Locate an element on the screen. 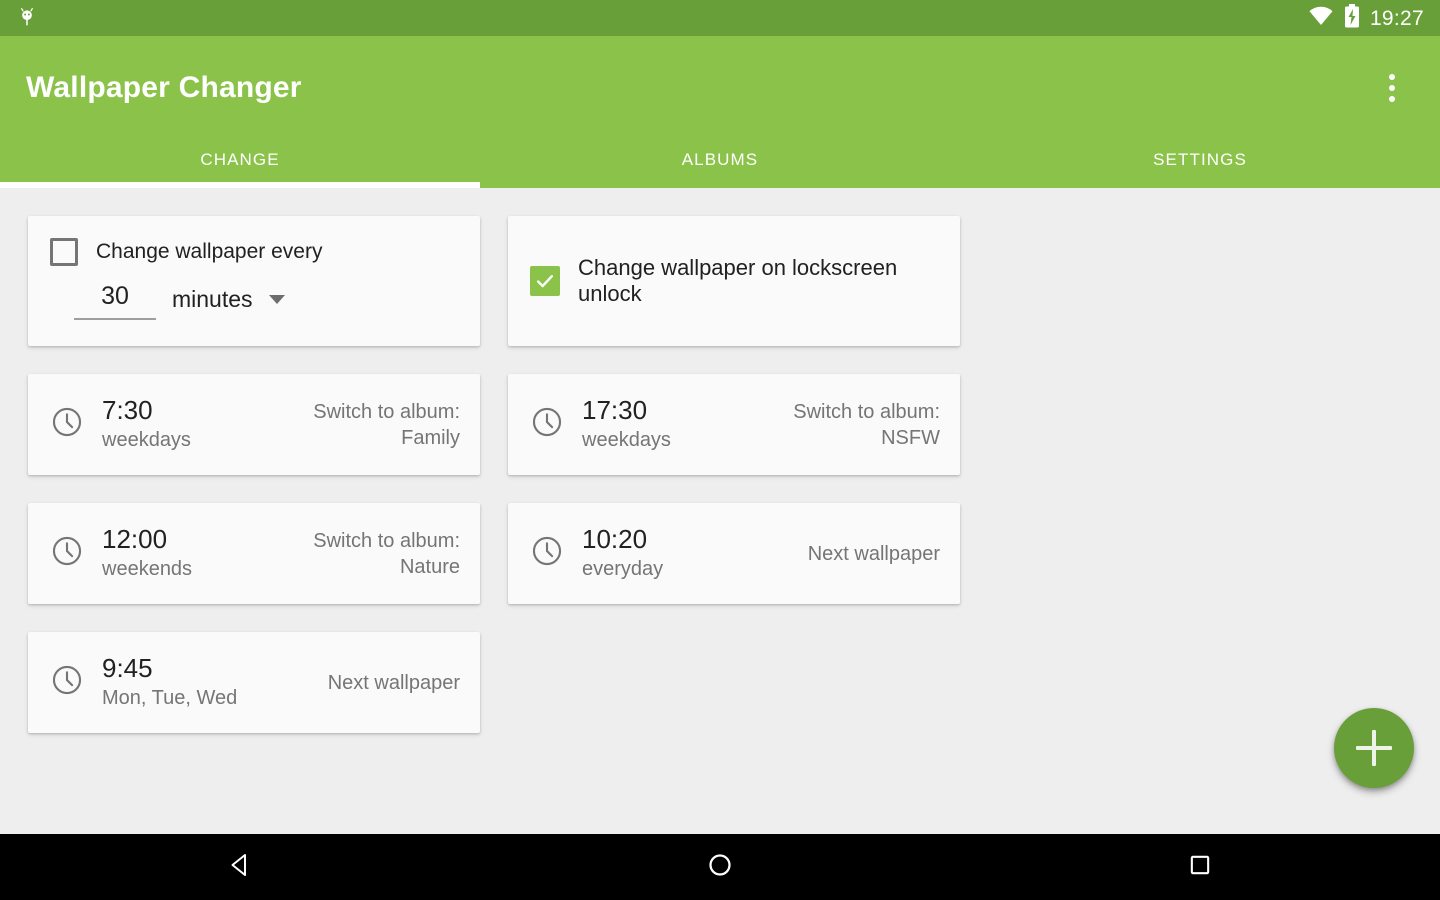 This screenshot has width=1440, height=900. home-circle-icon is located at coordinates (720, 867).